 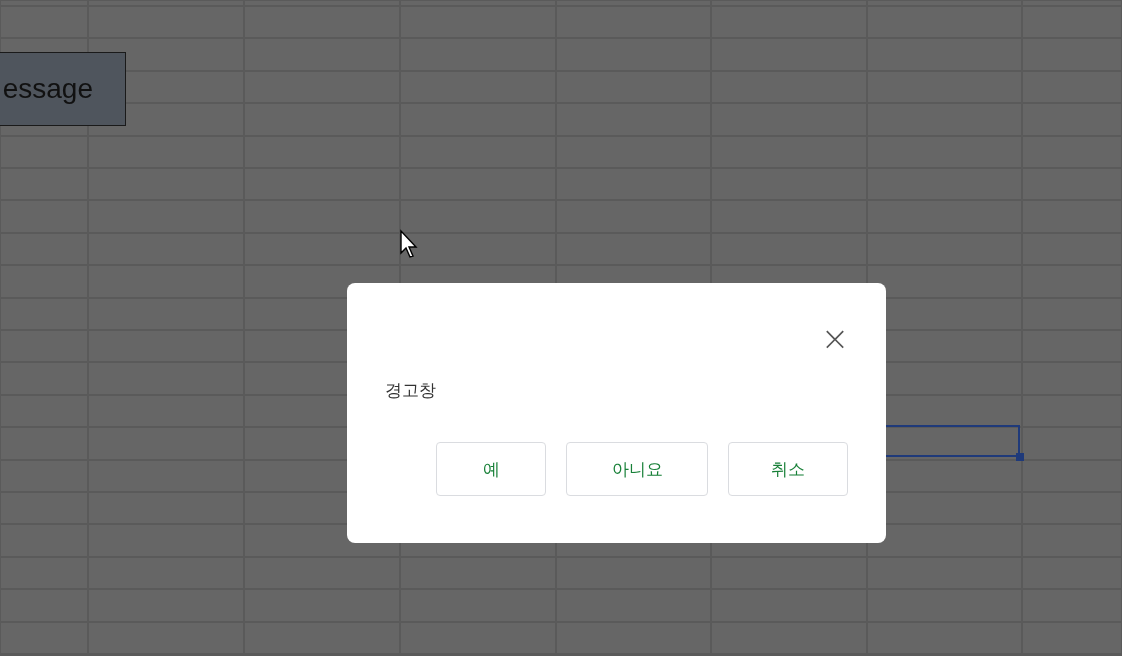 I want to click on dialog-message: 경고창, so click(x=411, y=391).